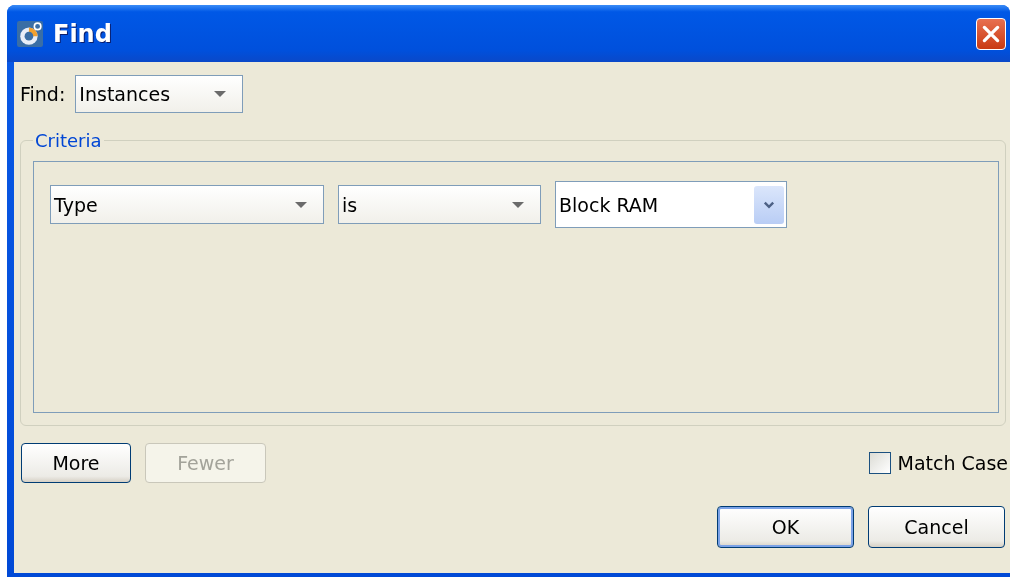 The image size is (1010, 577). I want to click on app-icon, so click(30, 33).